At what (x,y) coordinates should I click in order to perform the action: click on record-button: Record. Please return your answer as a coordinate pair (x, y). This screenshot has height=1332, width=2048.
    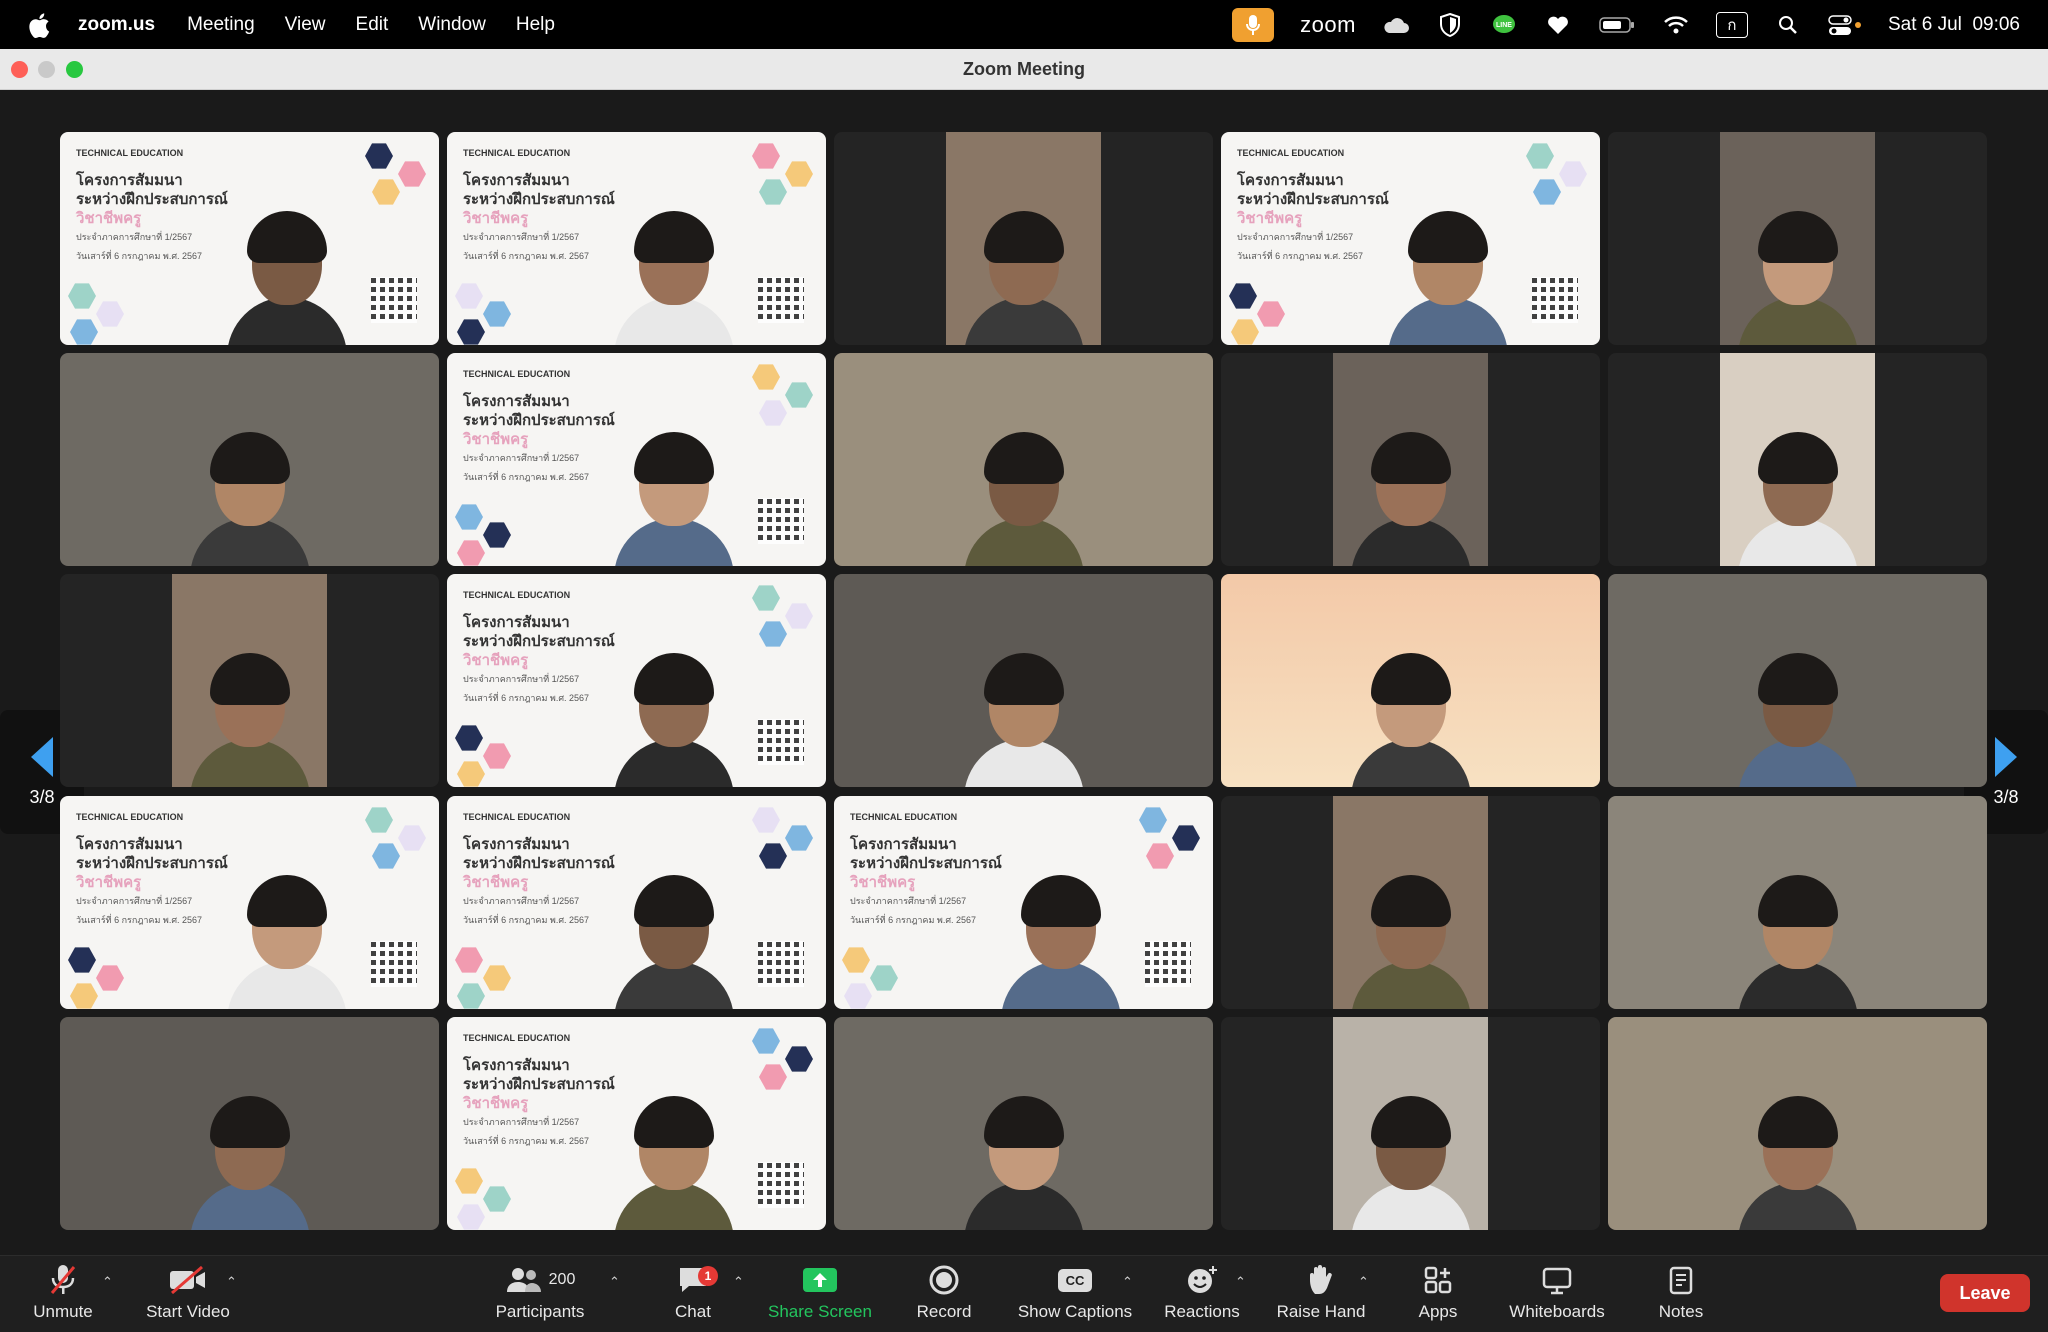
    Looking at the image, I should click on (944, 1294).